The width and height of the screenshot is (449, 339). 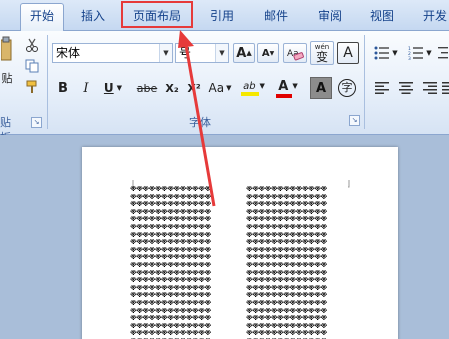 What do you see at coordinates (112, 53) in the screenshot?
I see `font-name-combo: 宋体 ▼` at bounding box center [112, 53].